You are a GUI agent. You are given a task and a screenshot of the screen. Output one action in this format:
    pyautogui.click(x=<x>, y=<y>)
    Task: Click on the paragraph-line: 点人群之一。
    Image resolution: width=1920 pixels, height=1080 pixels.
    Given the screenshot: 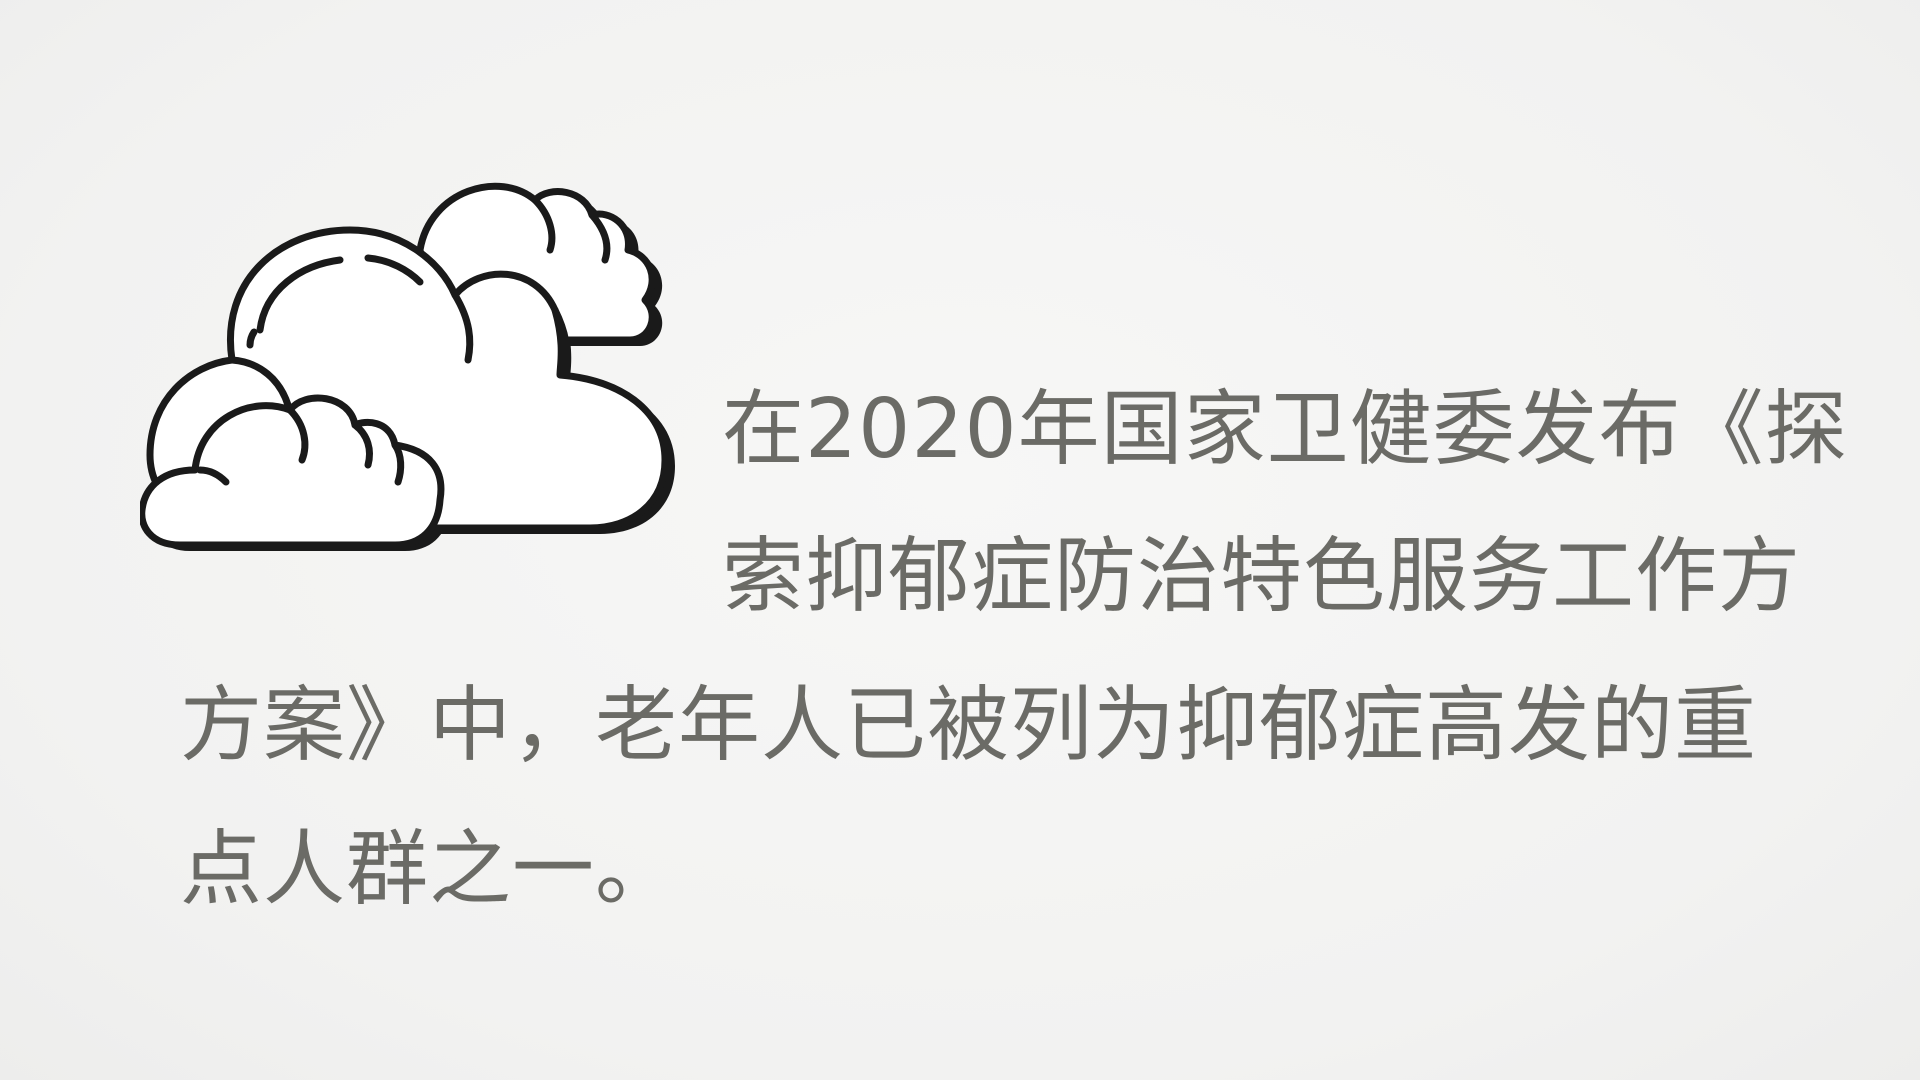 What is the action you would take?
    pyautogui.click(x=429, y=869)
    